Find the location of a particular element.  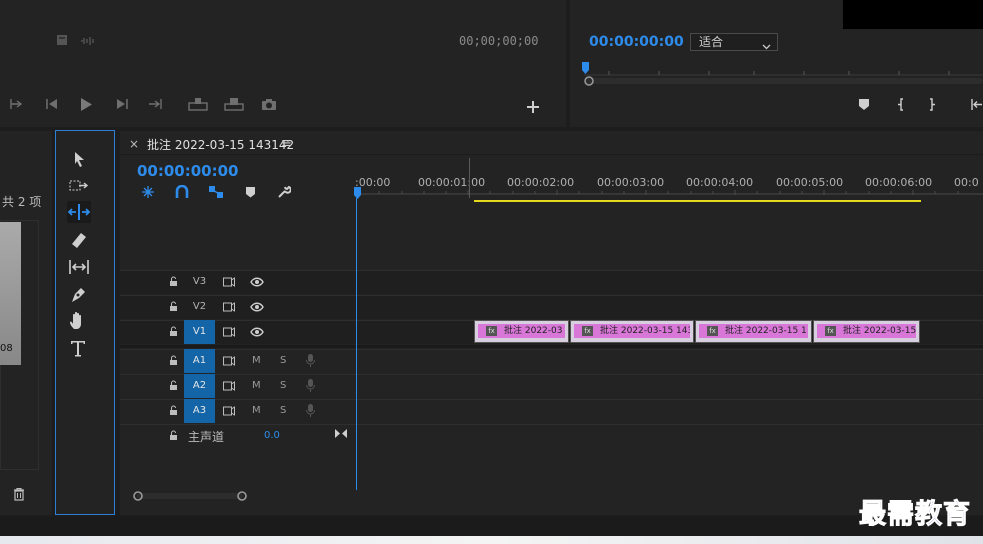

wrench-icon is located at coordinates (284, 193).